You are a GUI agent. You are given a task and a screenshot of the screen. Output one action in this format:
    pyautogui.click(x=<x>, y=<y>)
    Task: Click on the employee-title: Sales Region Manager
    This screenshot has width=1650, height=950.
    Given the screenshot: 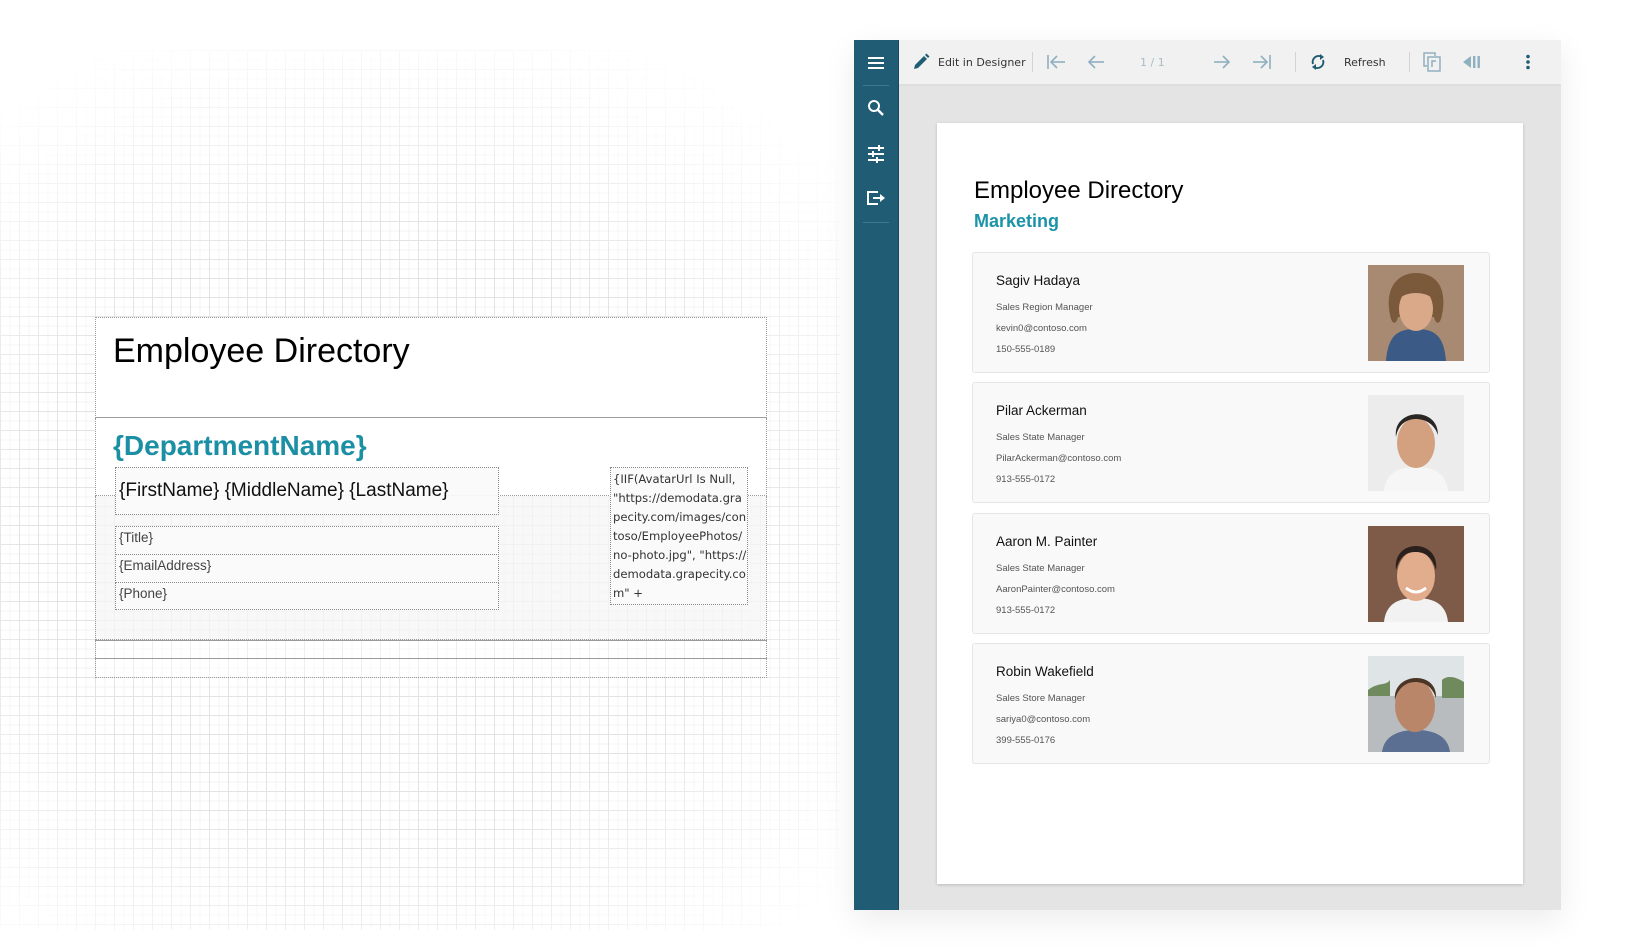 What is the action you would take?
    pyautogui.click(x=1044, y=307)
    